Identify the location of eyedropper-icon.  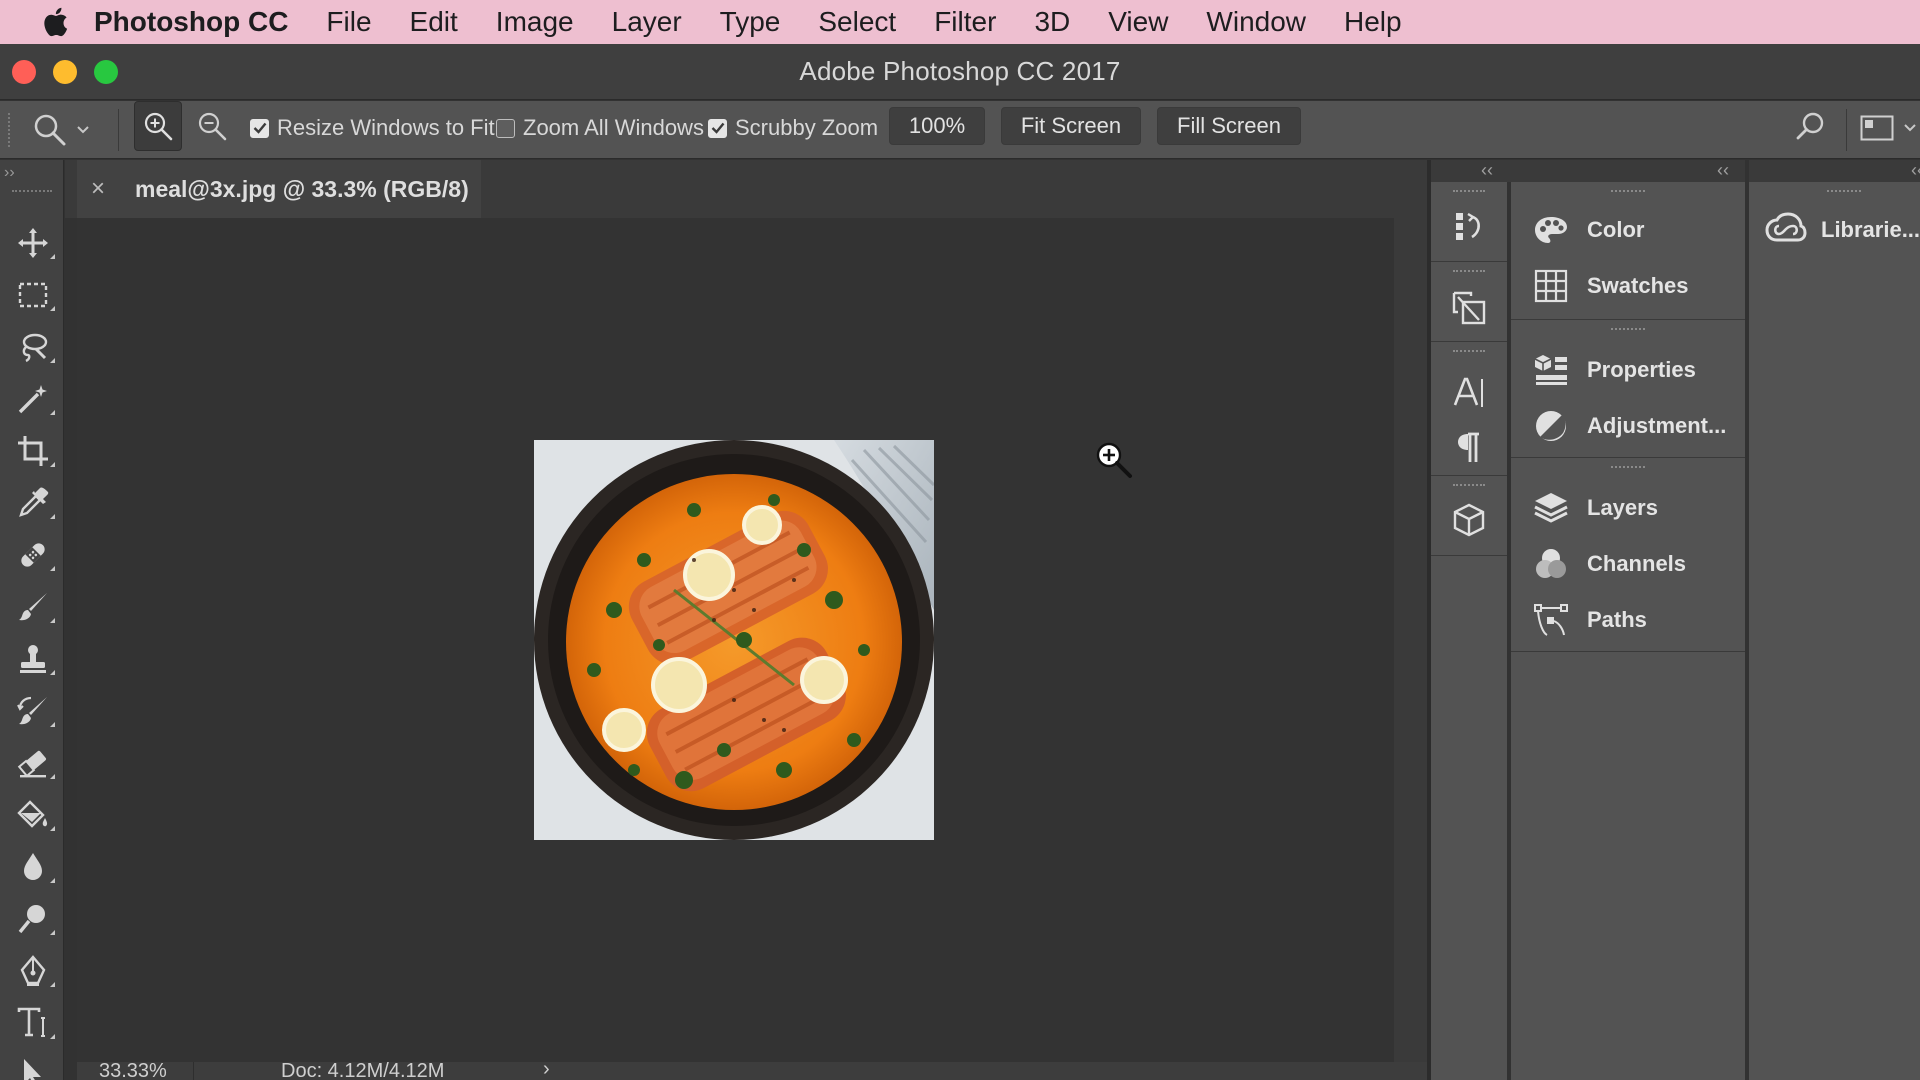
(34, 502).